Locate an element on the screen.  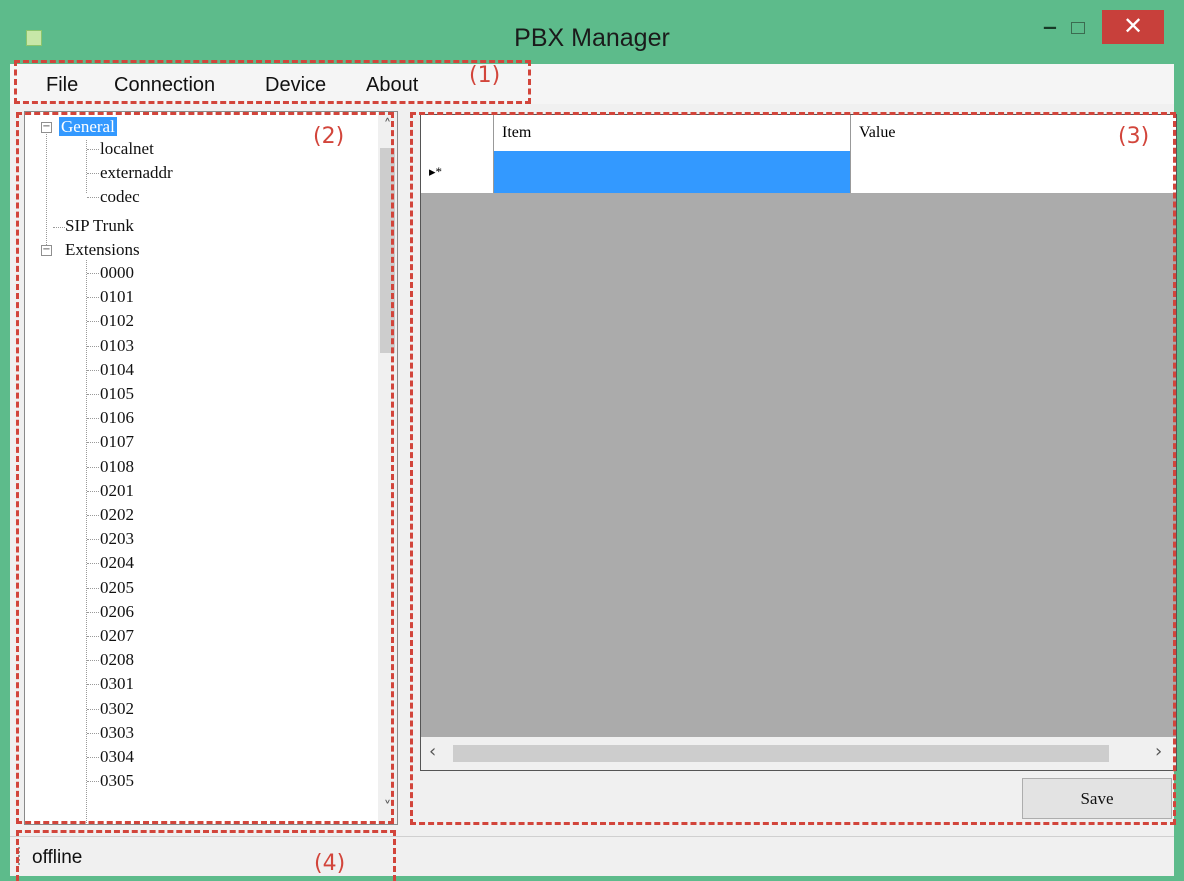
maximize-icon is located at coordinates (1078, 27).